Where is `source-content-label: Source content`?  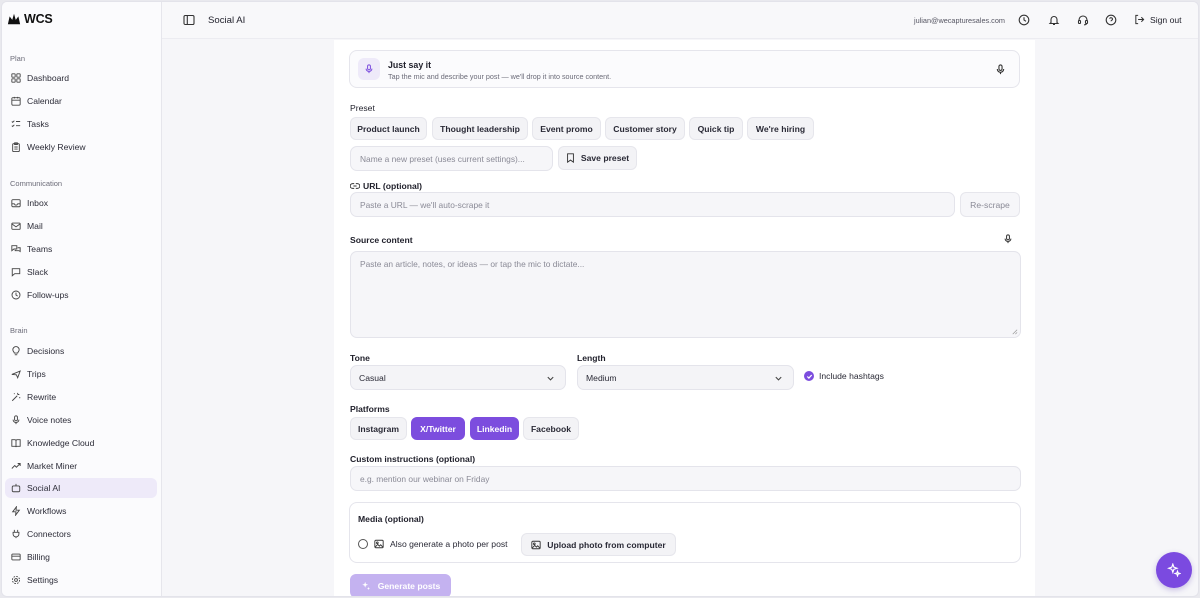 source-content-label: Source content is located at coordinates (381, 240).